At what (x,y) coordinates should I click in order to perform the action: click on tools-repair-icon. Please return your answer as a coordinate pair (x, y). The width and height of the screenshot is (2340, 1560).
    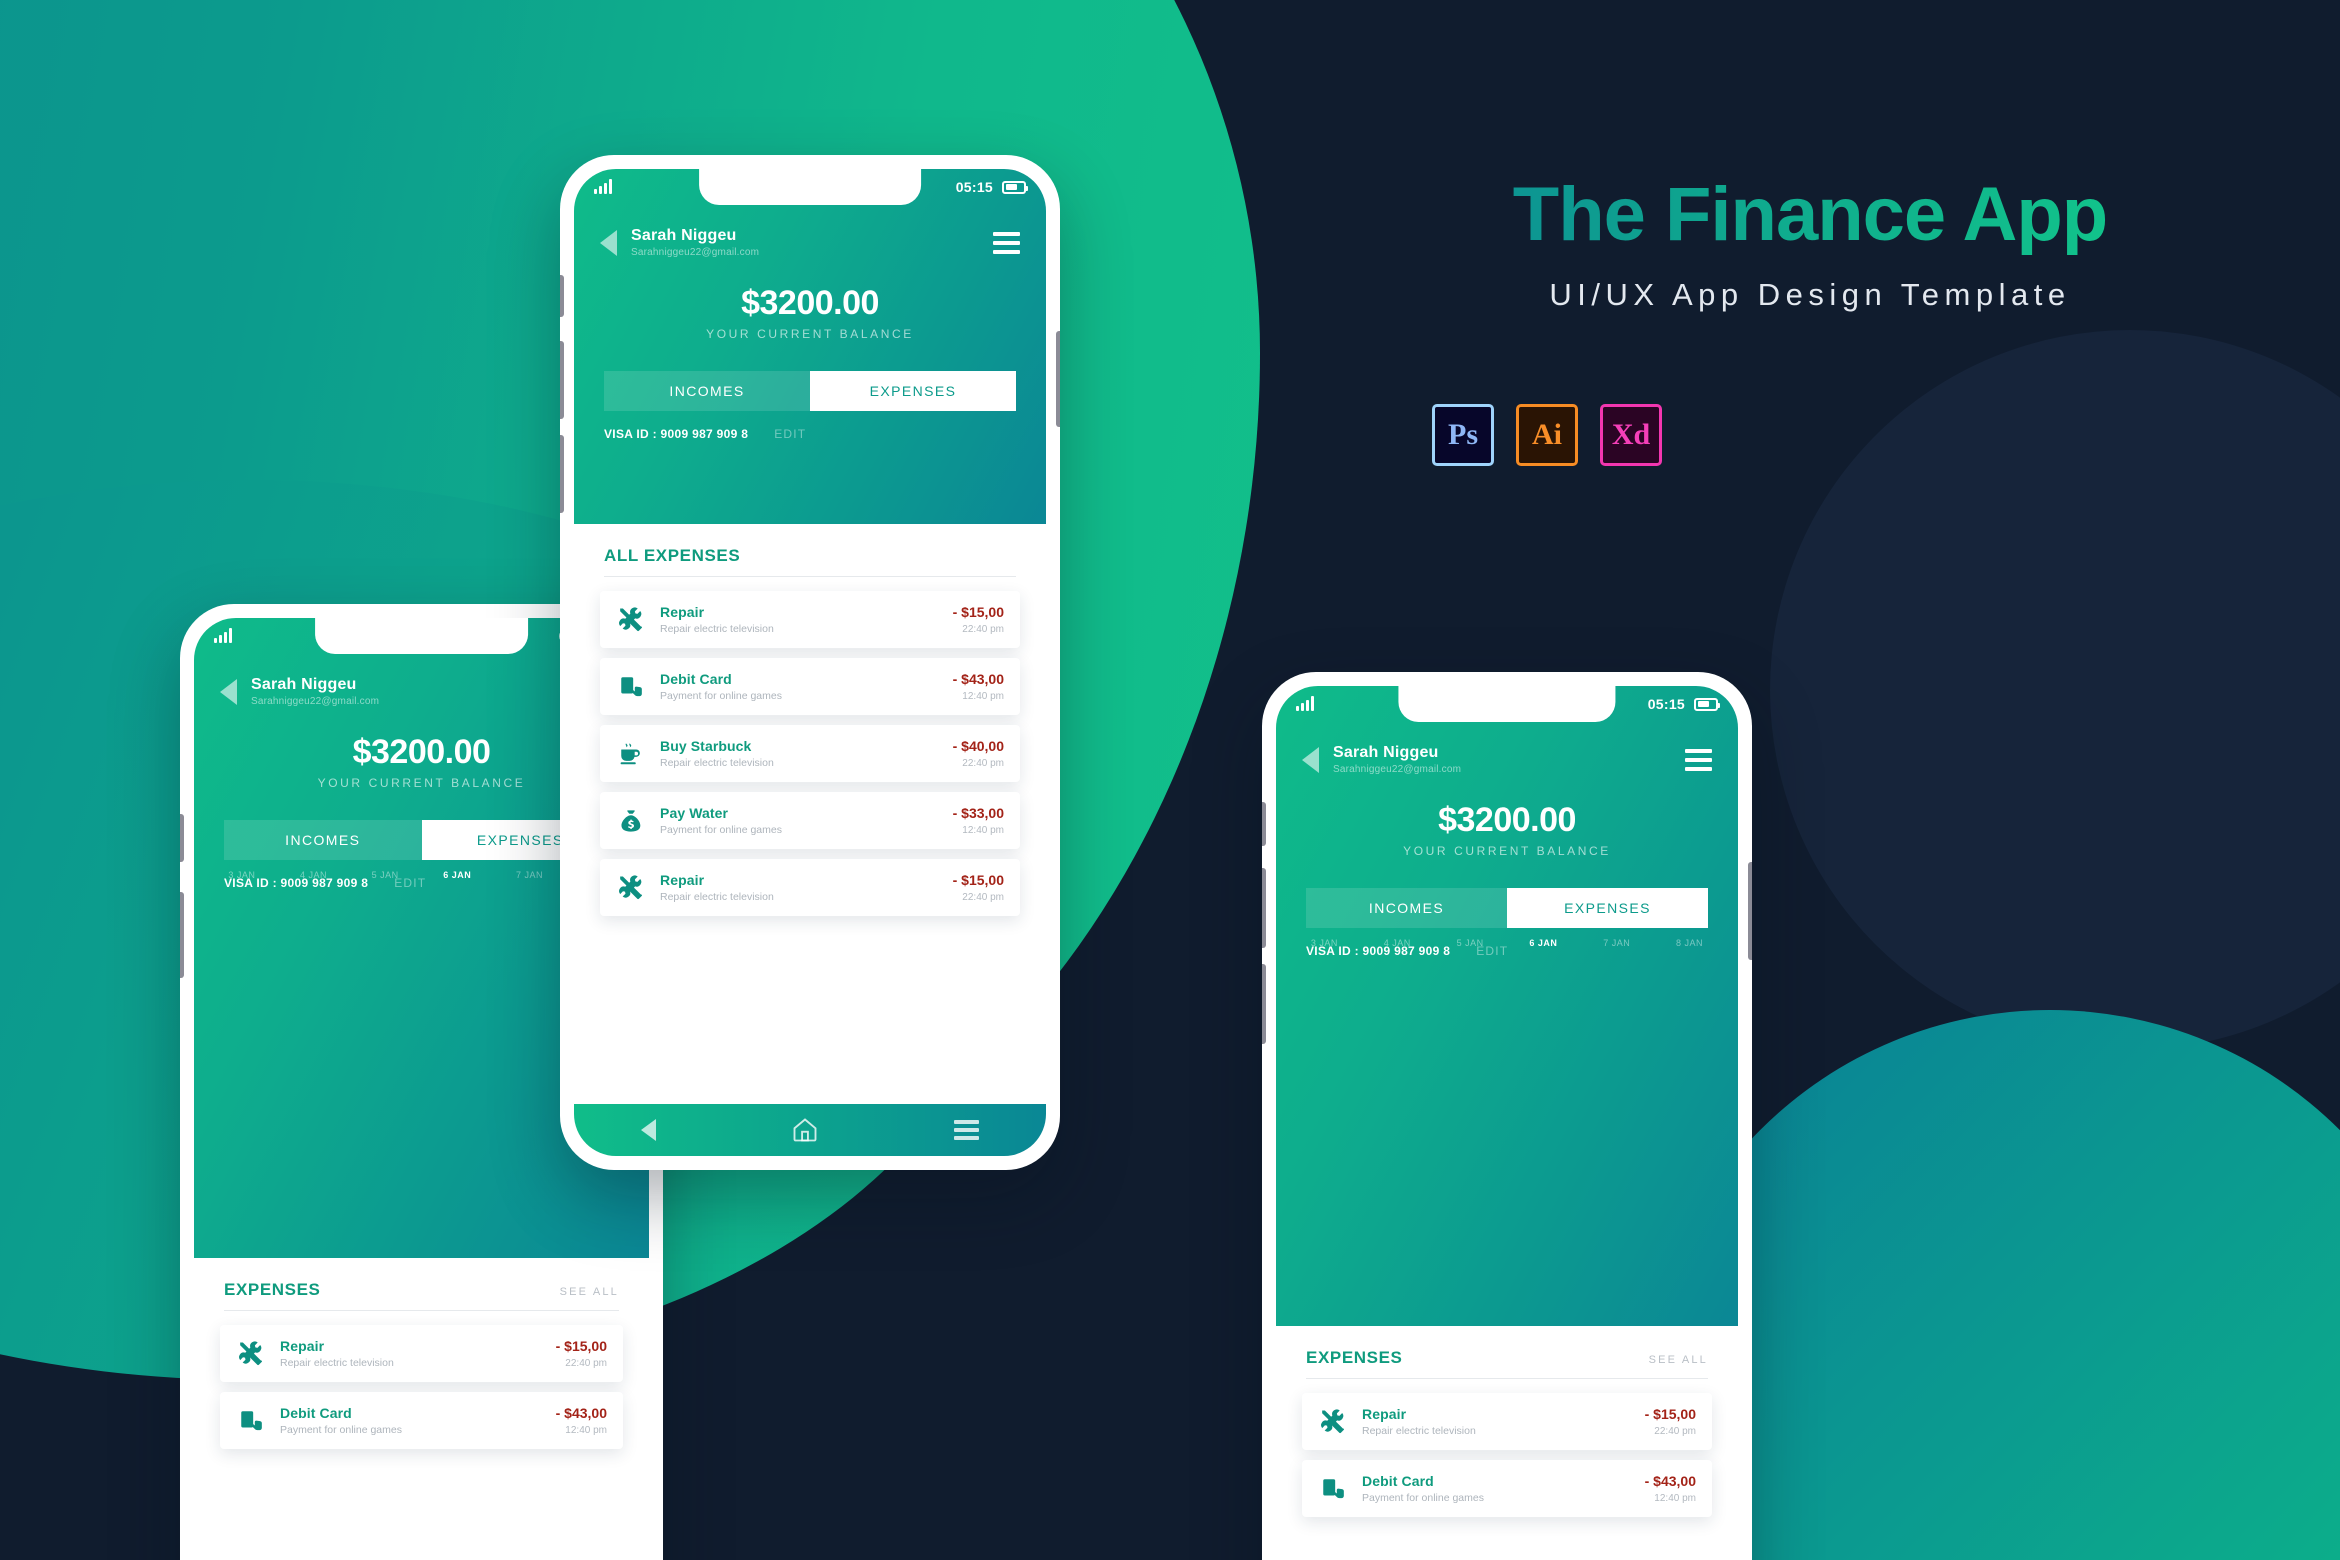
    Looking at the image, I should click on (631, 620).